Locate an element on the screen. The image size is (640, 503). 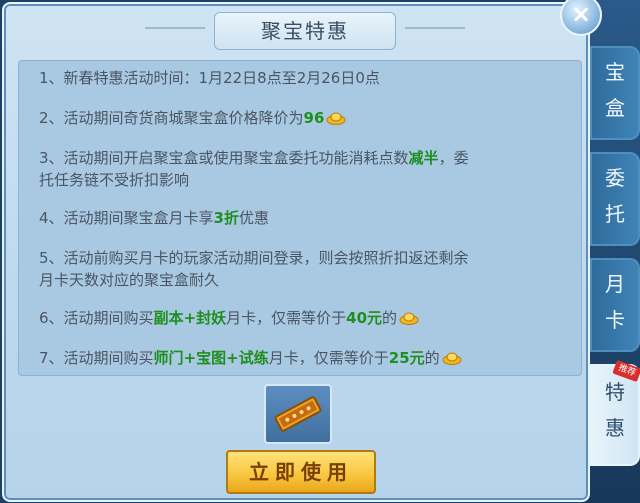
rule-line-1: 1、新春特惠活动时间：1月22日8点至2月26日0点 is located at coordinates (209, 78).